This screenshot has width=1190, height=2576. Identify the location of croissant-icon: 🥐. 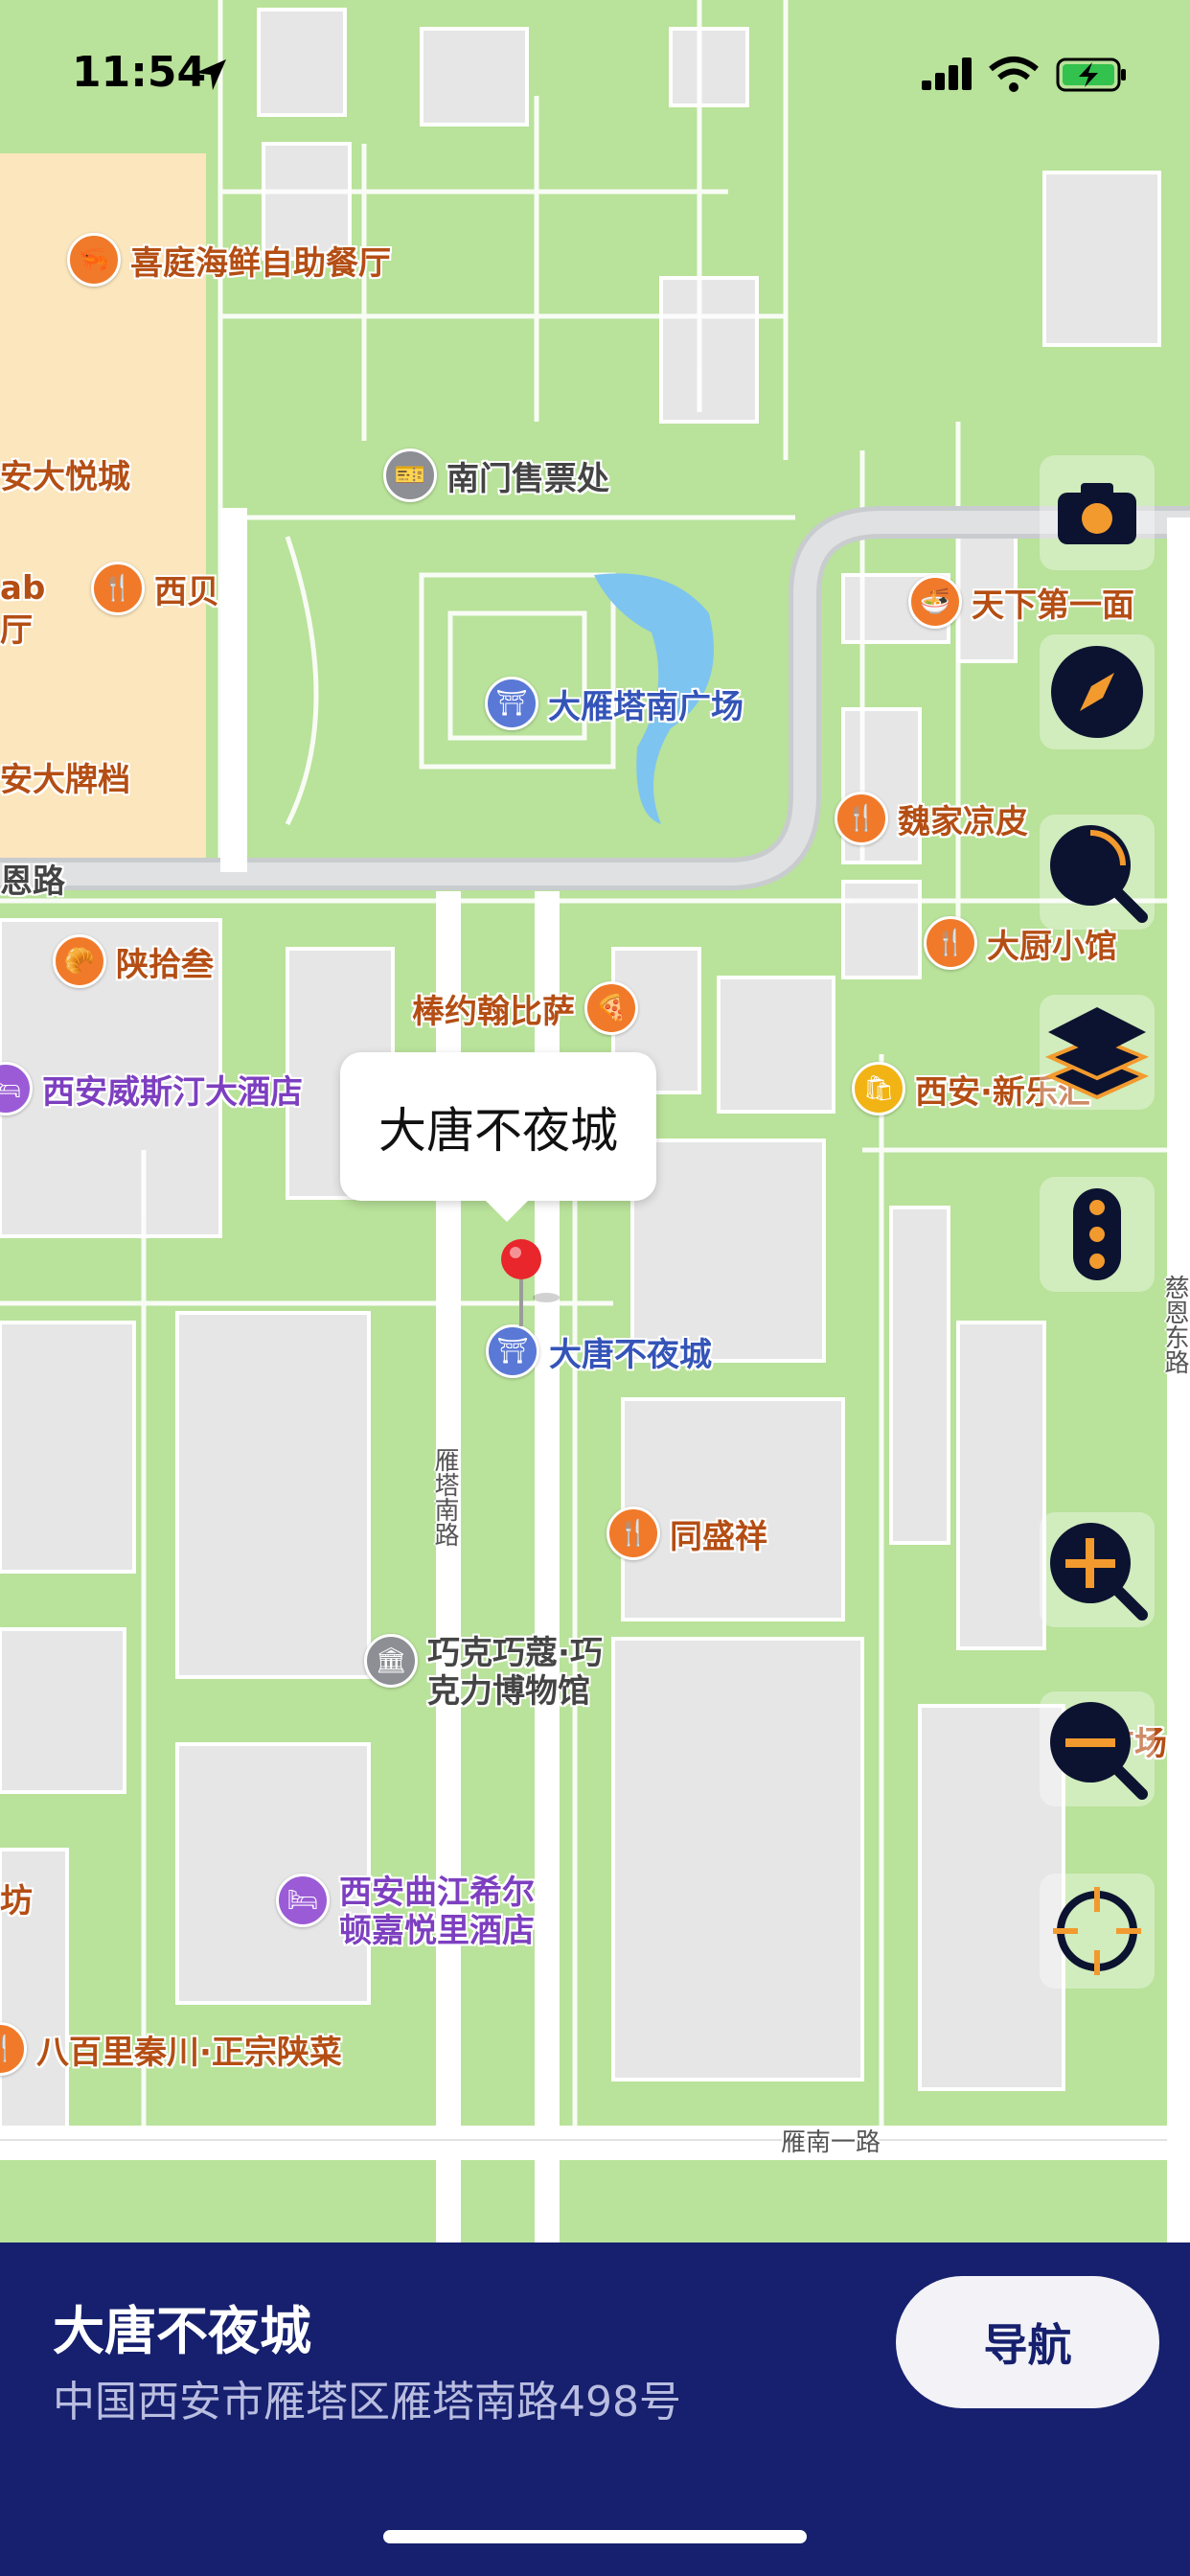
(80, 961).